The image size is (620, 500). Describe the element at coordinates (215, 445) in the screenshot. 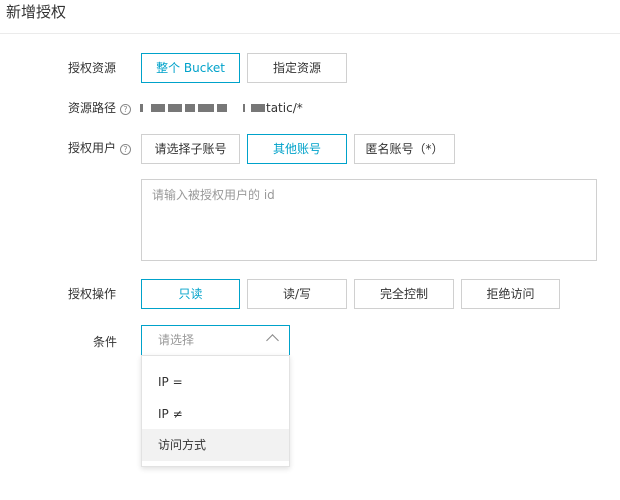

I see `dropdown-option-access-method: 访问方式` at that location.